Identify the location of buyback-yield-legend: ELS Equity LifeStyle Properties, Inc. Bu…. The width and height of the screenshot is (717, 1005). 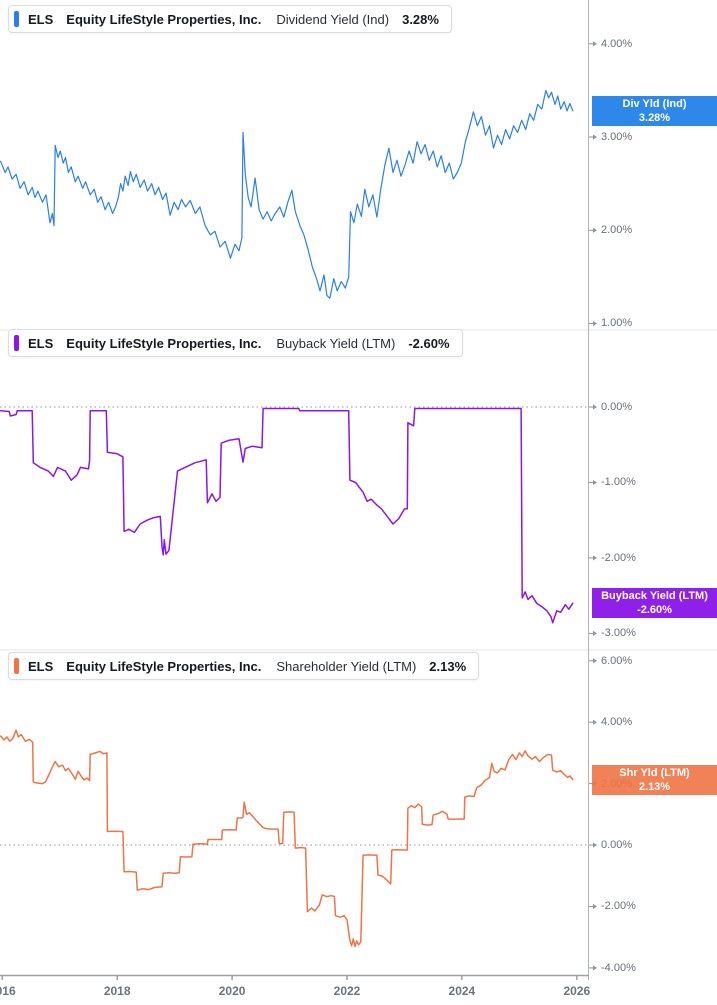
(235, 343).